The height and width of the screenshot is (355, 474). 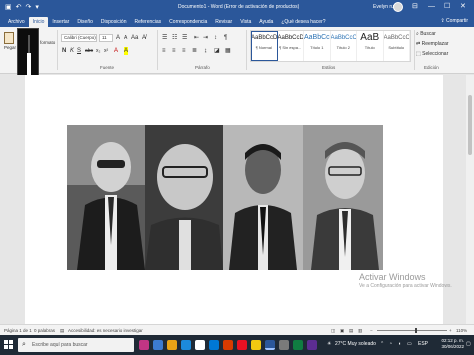 I want to click on increase-indent-icon: ⇥, so click(x=205, y=38).